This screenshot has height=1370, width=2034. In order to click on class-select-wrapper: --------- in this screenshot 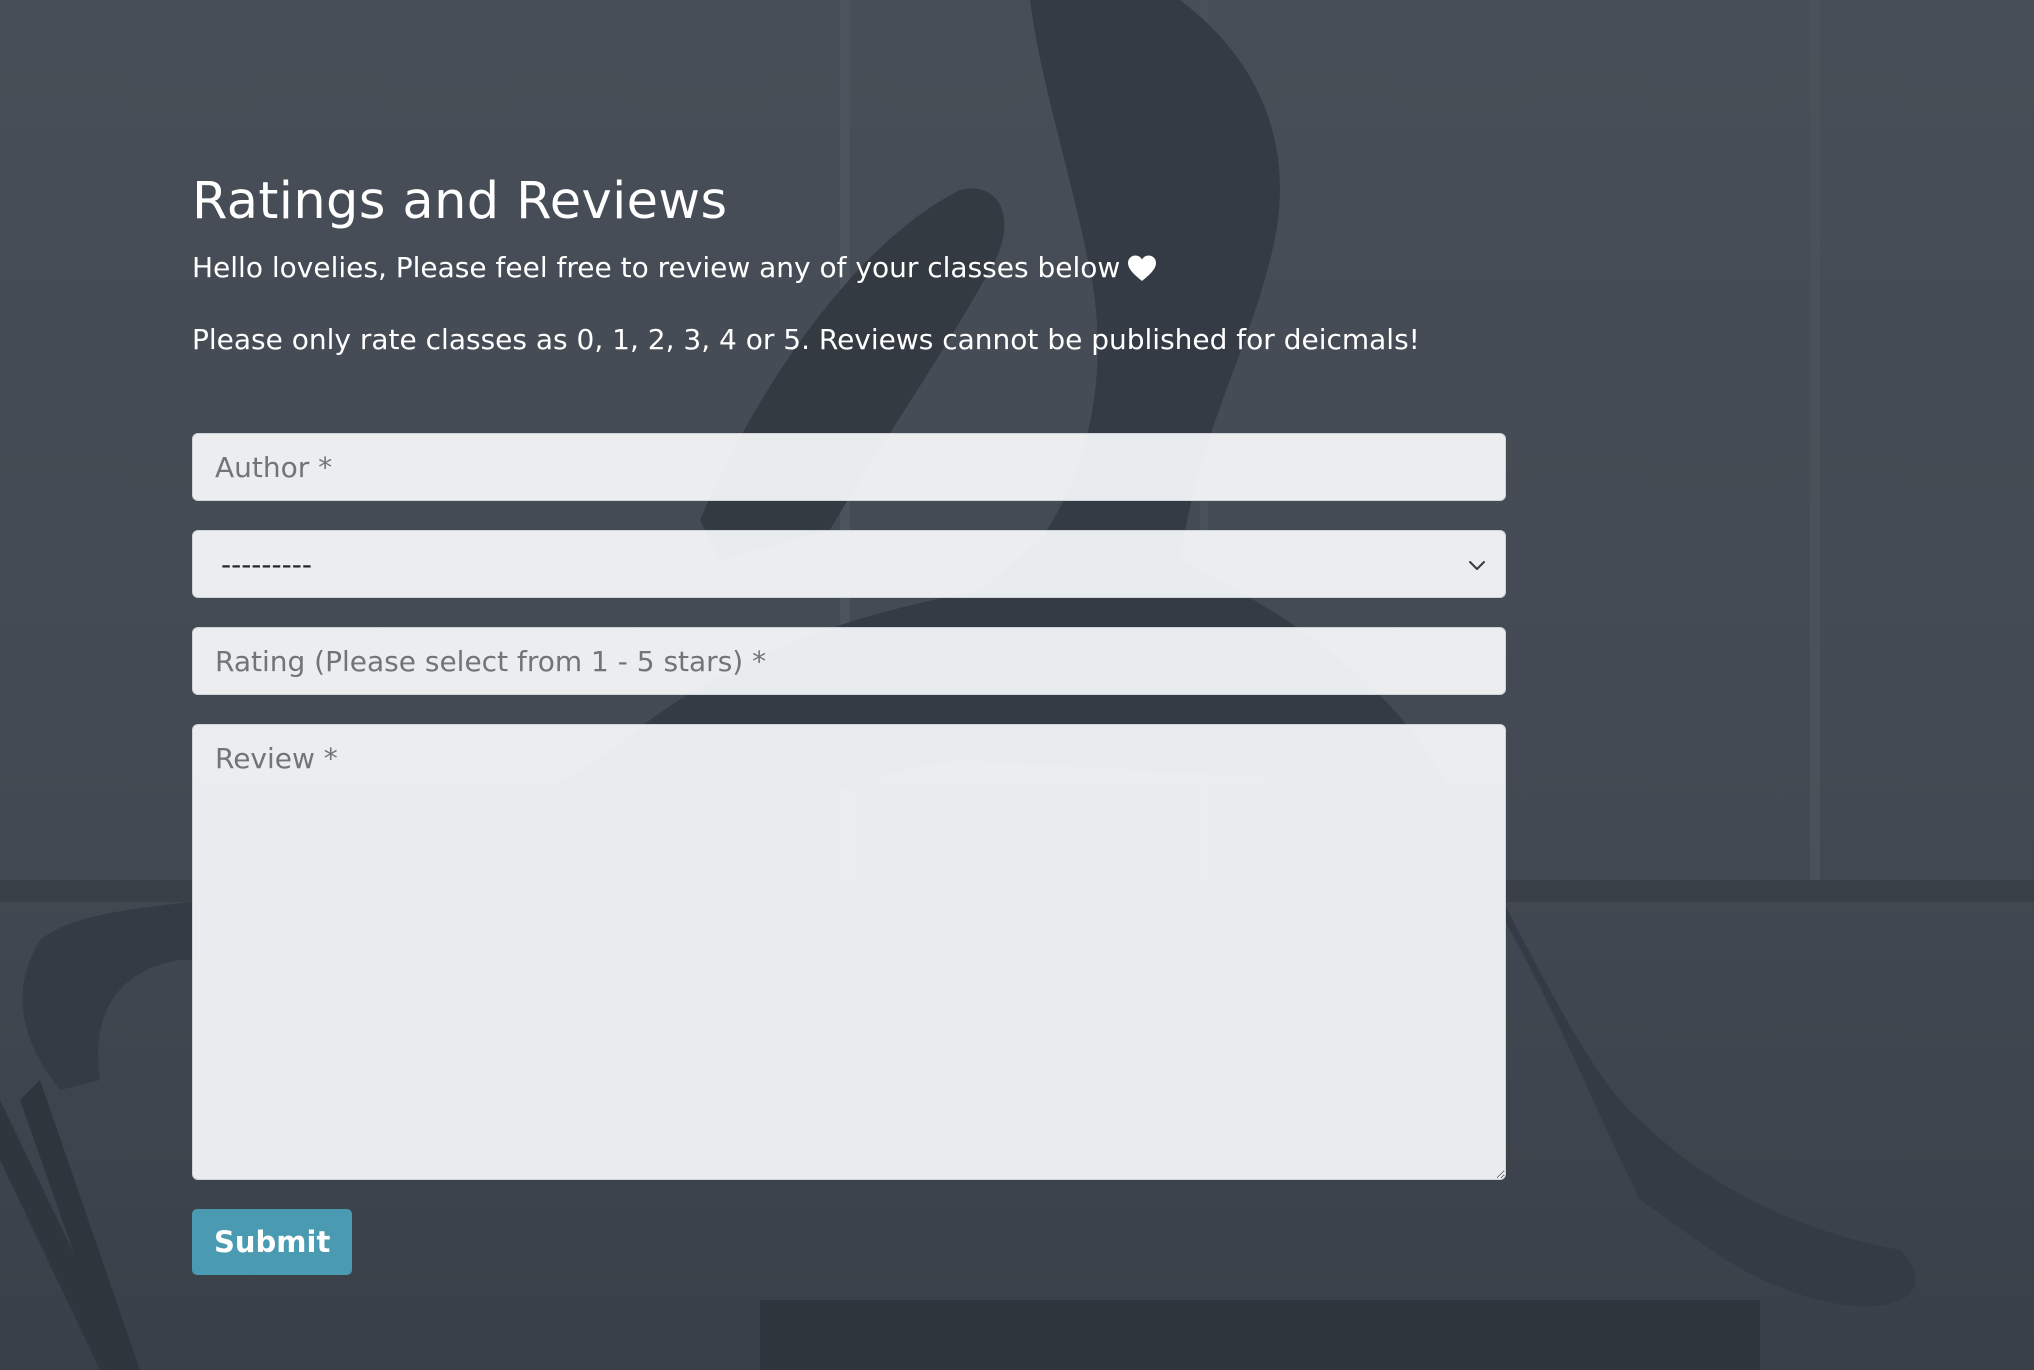, I will do `click(849, 564)`.